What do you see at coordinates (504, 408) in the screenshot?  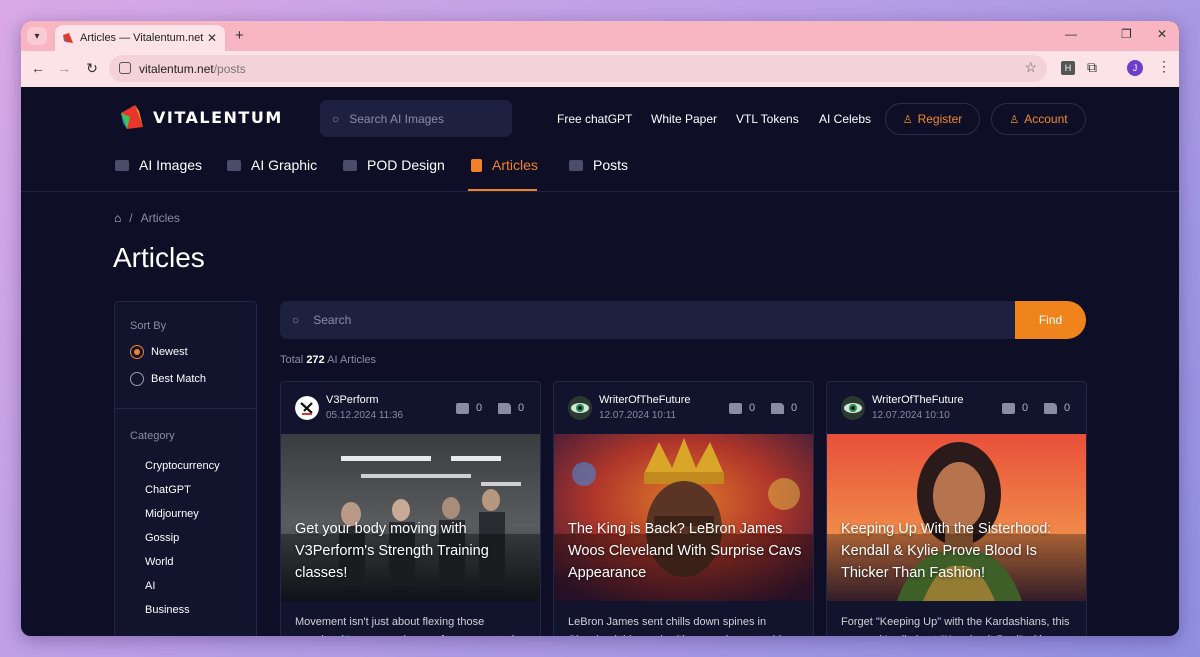 I see `thumbs-up-icon` at bounding box center [504, 408].